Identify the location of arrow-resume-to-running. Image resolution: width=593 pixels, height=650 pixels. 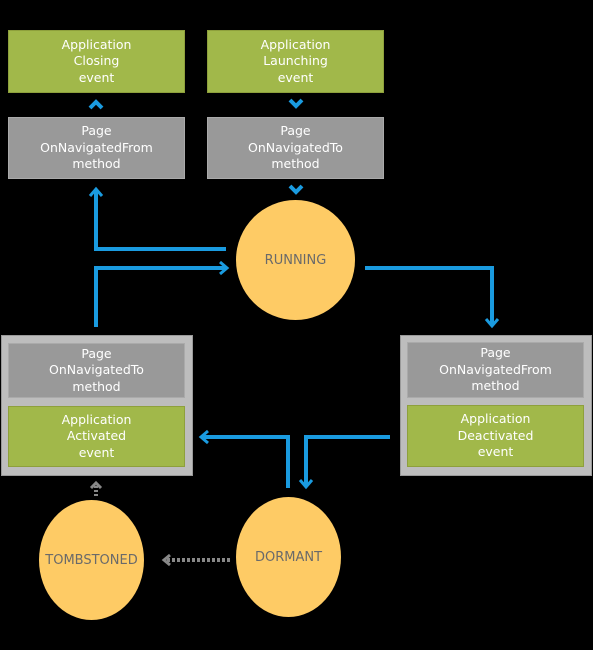
(160, 296).